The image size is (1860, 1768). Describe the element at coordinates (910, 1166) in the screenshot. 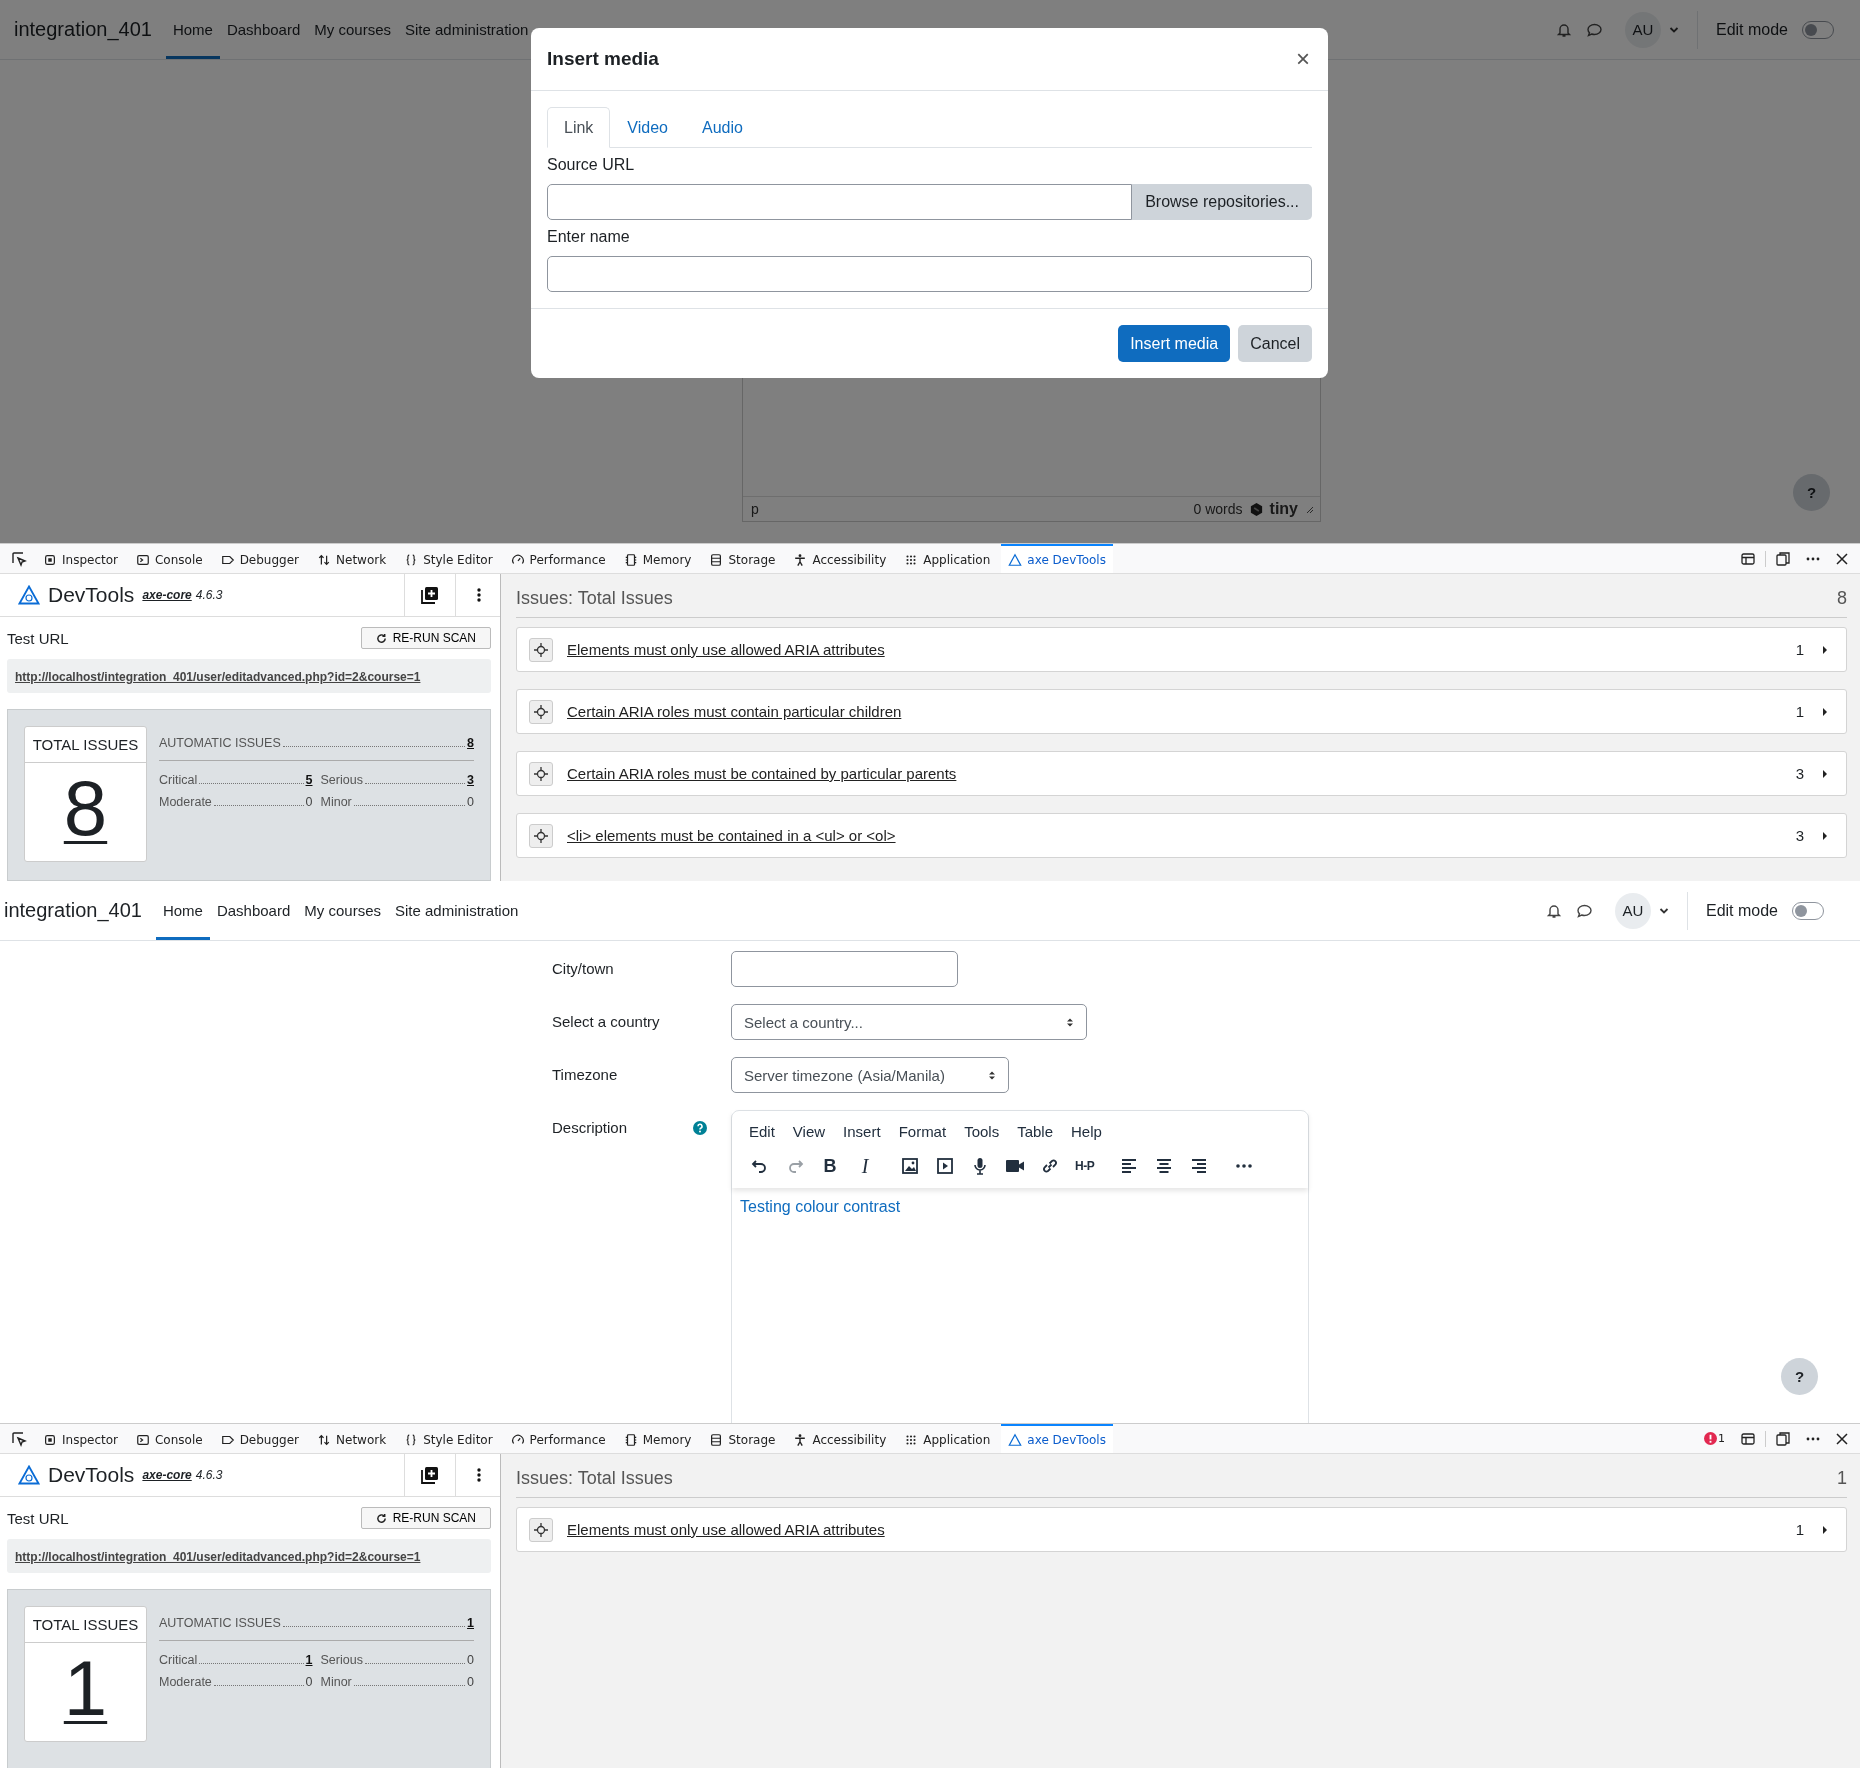

I see `image-icon` at that location.